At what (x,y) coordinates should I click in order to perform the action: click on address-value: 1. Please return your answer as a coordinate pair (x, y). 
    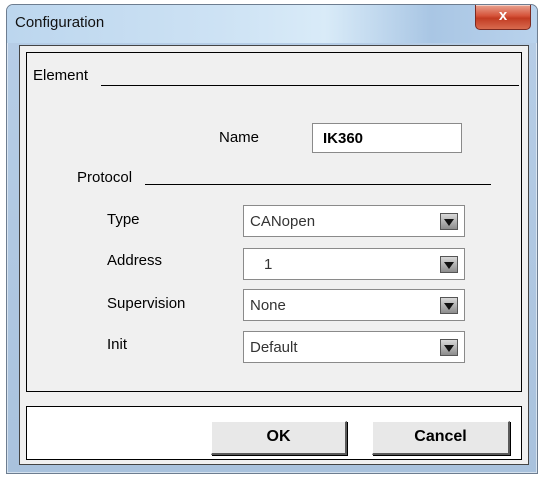
    Looking at the image, I should click on (268, 264).